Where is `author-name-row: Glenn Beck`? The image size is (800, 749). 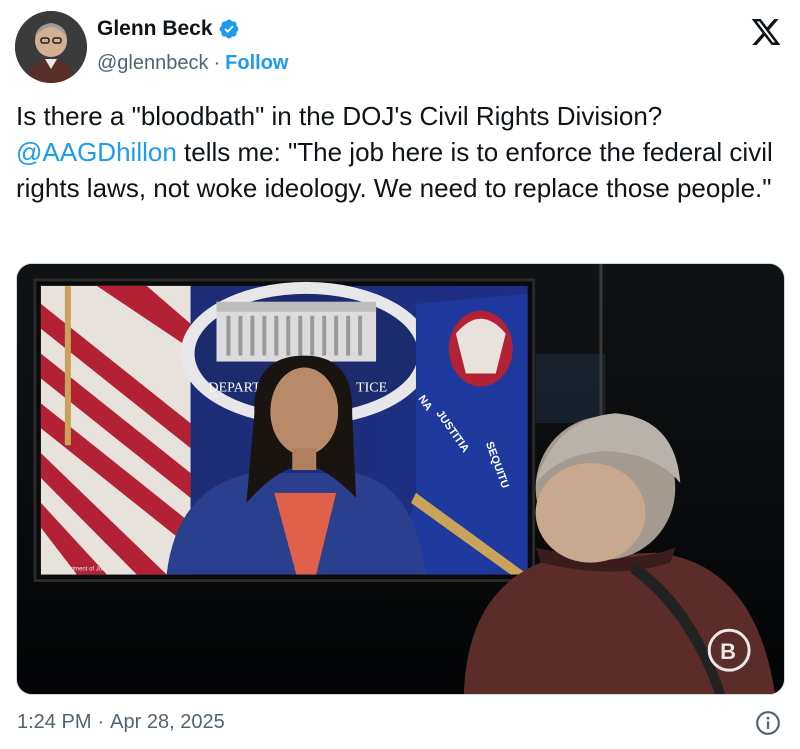
author-name-row: Glenn Beck is located at coordinates (168, 29).